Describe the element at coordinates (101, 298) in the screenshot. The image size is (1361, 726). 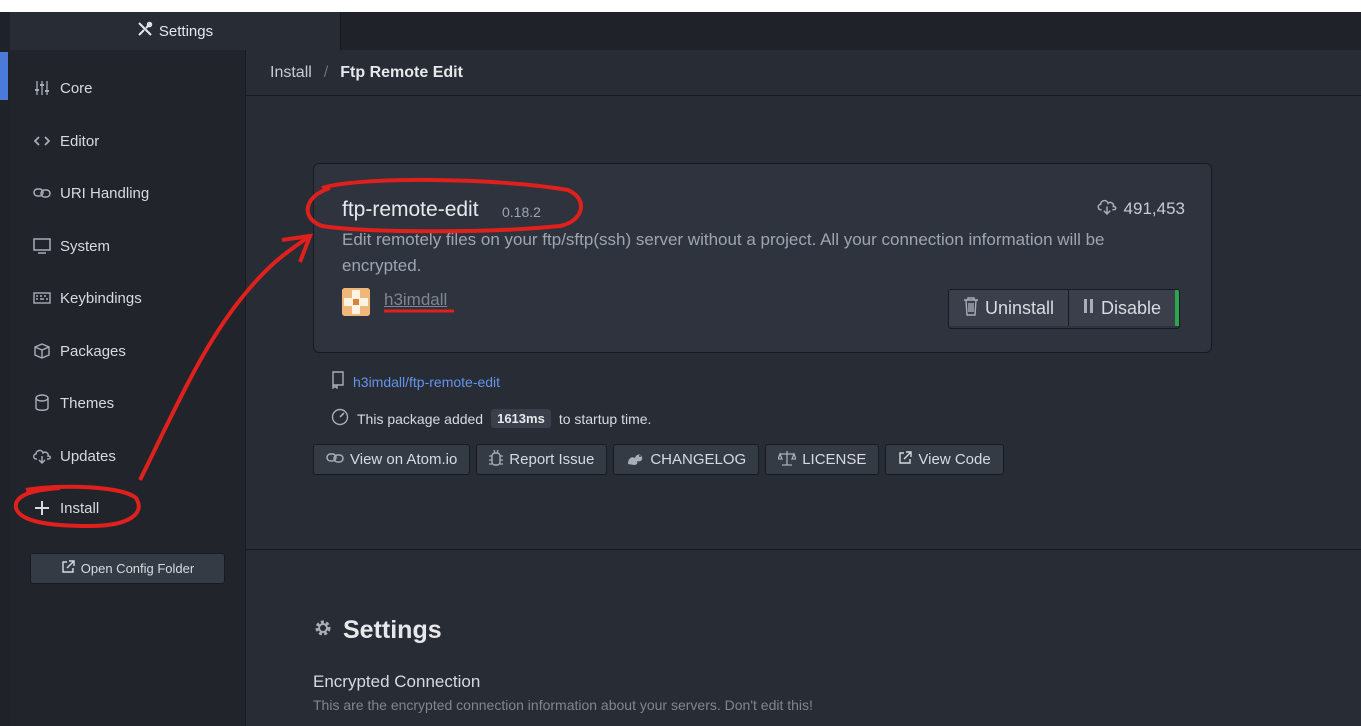
I see `sidebar-item-label: Keybindings` at that location.